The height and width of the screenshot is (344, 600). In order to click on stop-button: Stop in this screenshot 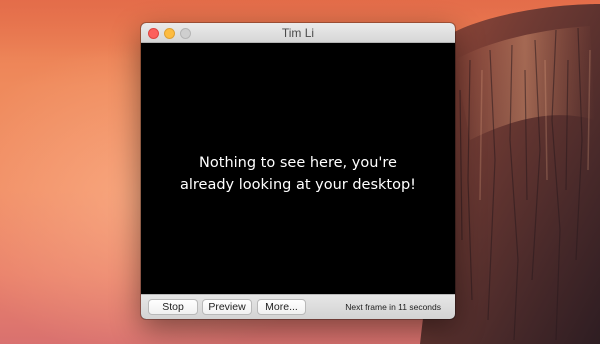, I will do `click(173, 307)`.